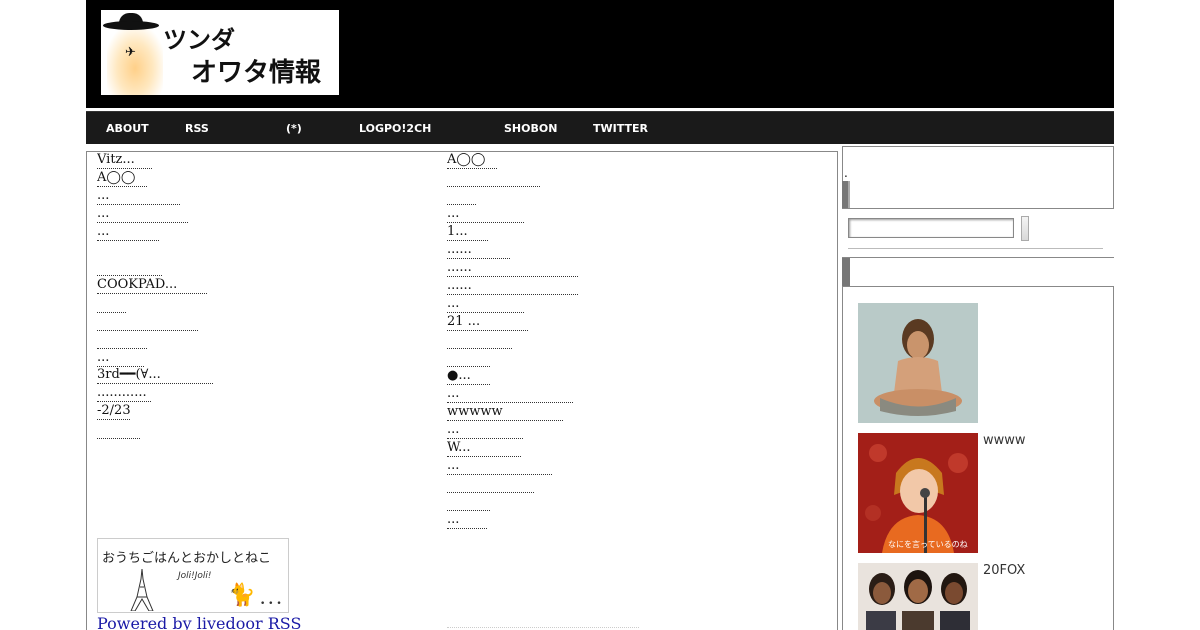 The width and height of the screenshot is (1200, 630). I want to click on logo-title-line2: オワタ情報, so click(256, 73).